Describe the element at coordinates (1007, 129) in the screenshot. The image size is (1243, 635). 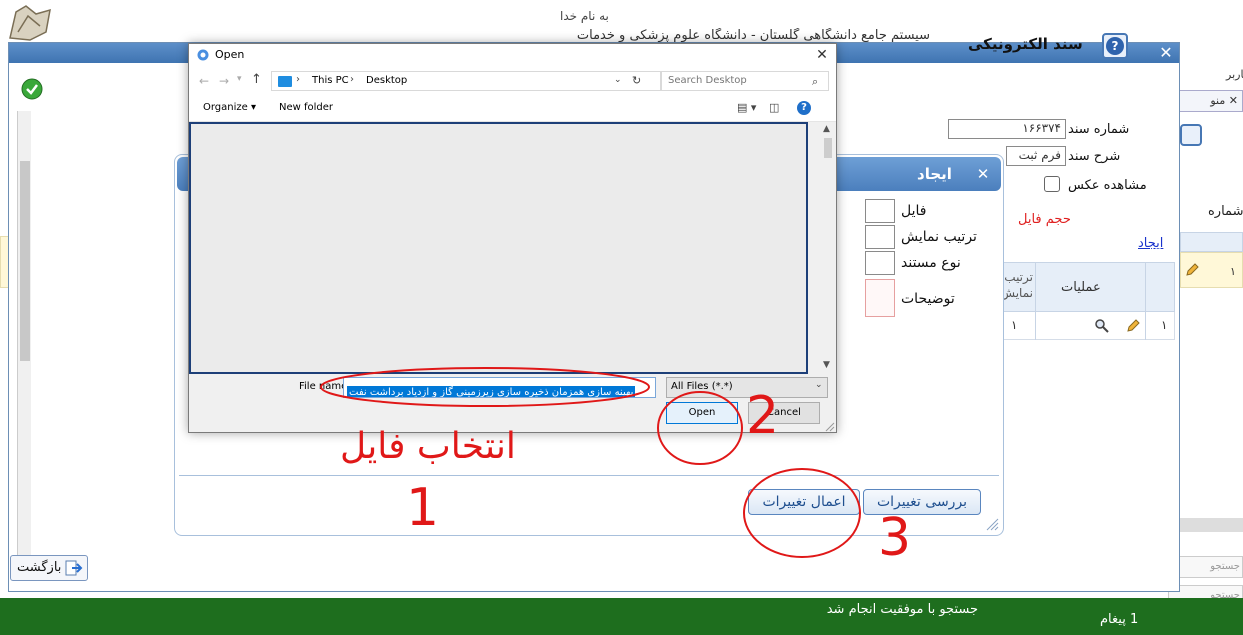
I see `doc-number-field: ١۶۶٣٧۴` at that location.